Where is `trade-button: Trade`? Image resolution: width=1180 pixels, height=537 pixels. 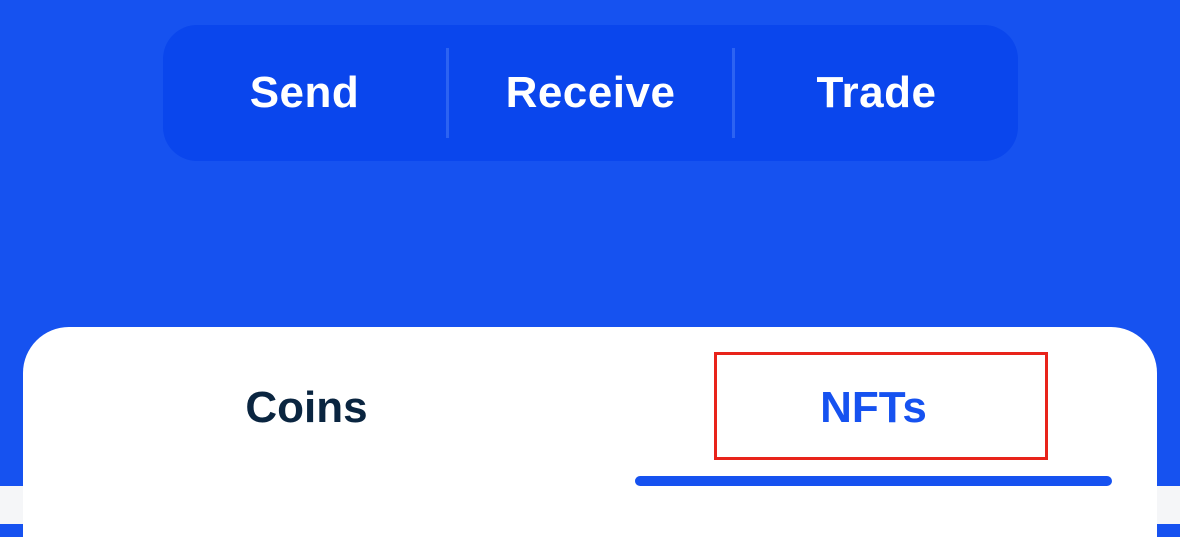 trade-button: Trade is located at coordinates (876, 93).